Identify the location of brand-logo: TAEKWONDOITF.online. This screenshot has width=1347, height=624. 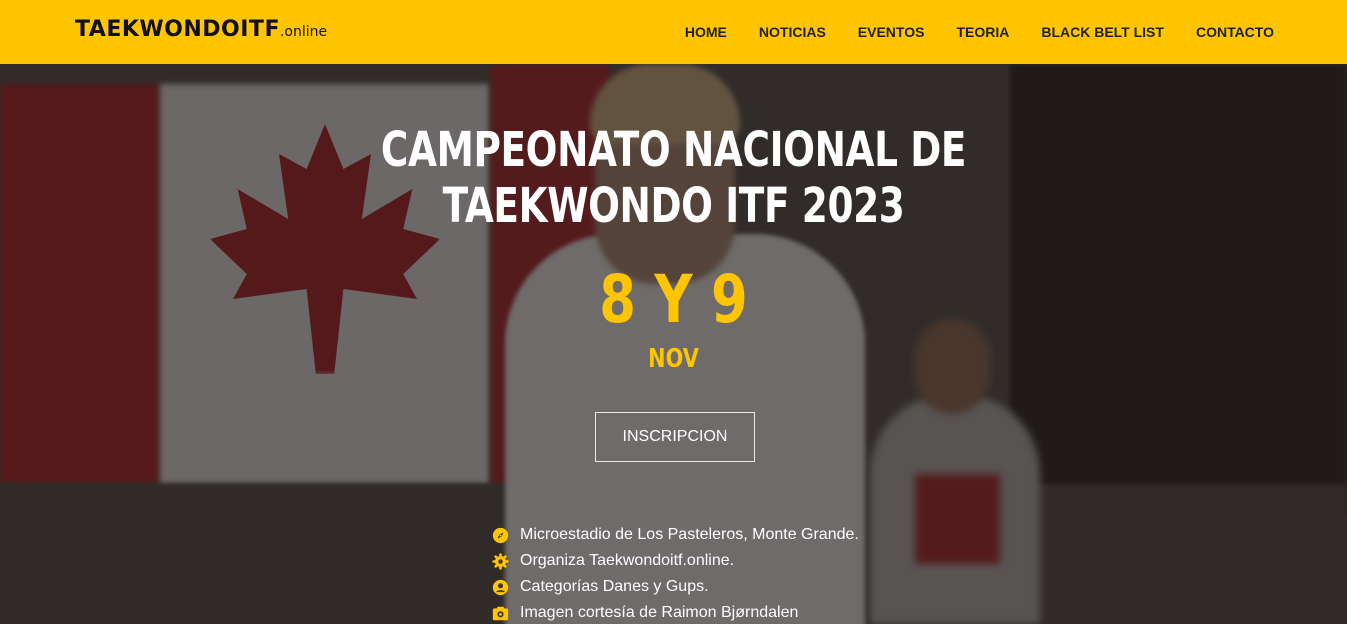
(201, 29).